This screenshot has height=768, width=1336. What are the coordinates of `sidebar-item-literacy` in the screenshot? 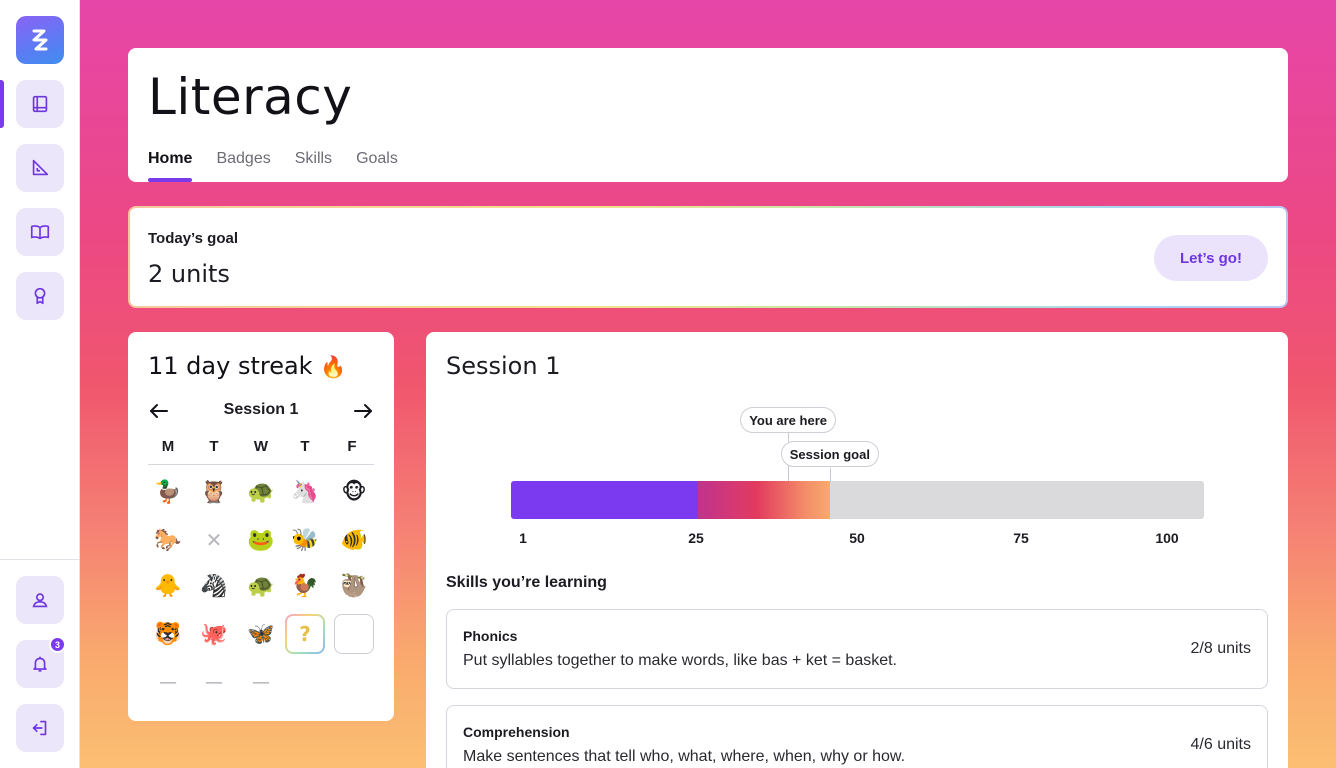 It's located at (40, 104).